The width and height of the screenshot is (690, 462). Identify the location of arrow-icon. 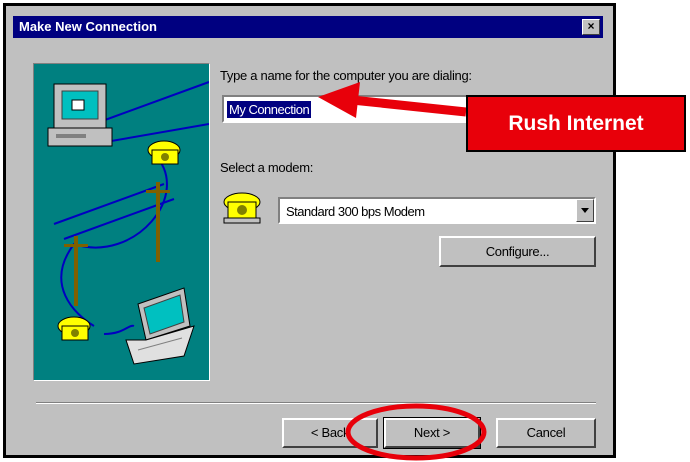
(392, 100).